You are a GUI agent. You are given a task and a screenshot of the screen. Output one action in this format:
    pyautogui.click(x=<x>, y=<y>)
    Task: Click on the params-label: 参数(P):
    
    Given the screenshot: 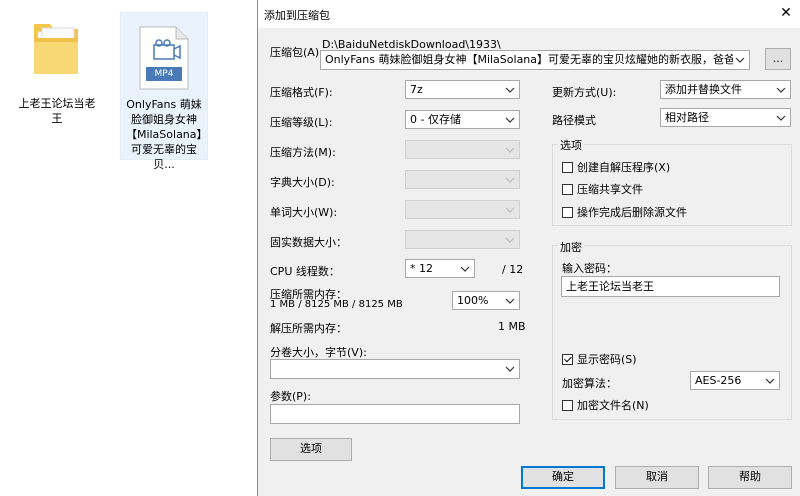 What is the action you would take?
    pyautogui.click(x=290, y=396)
    